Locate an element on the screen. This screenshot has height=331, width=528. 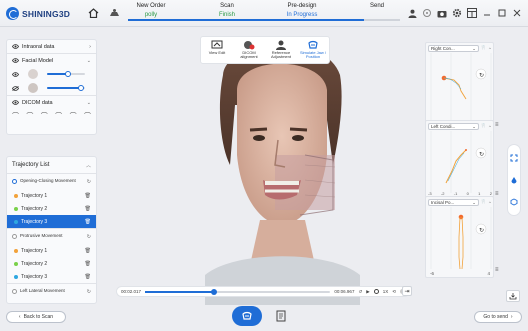
eye-off-icon is located at coordinates (15, 88).